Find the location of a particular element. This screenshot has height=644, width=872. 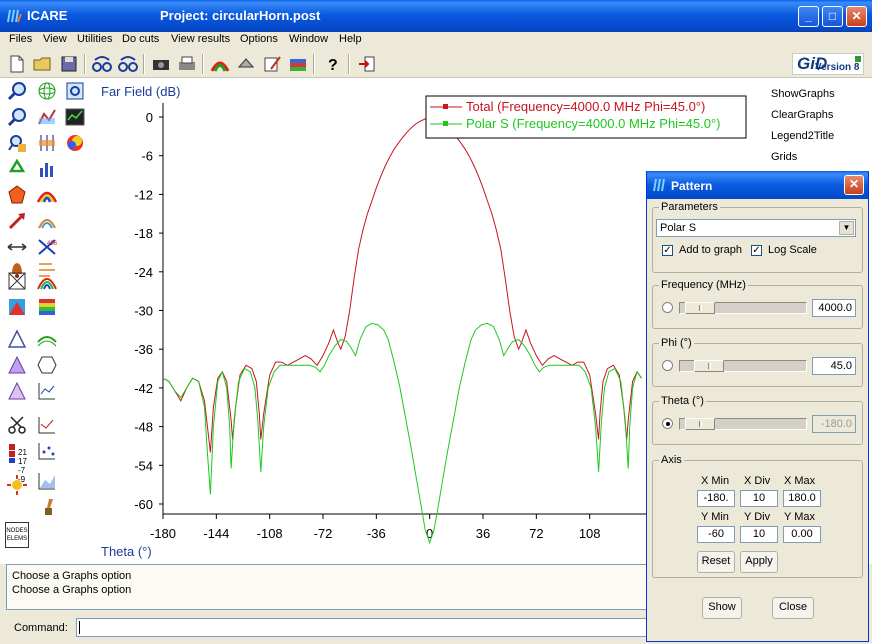

frequency-value: 4000.0 is located at coordinates (834, 308).